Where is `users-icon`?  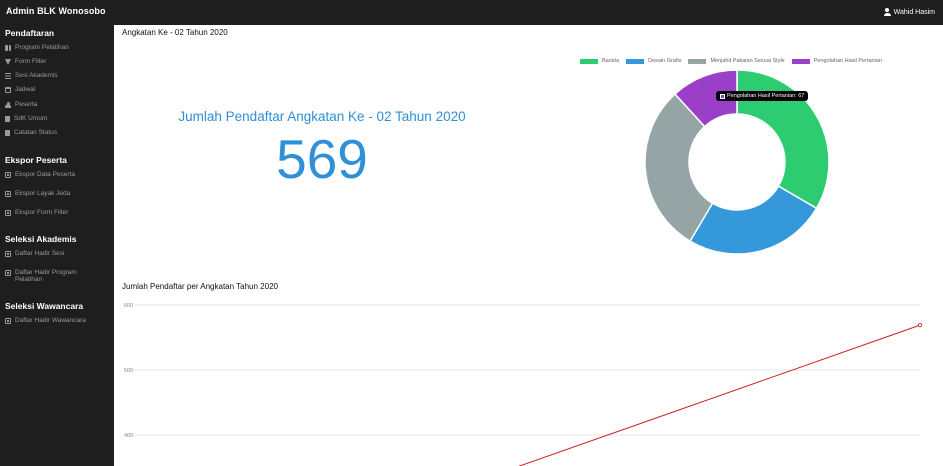
users-icon is located at coordinates (8, 104).